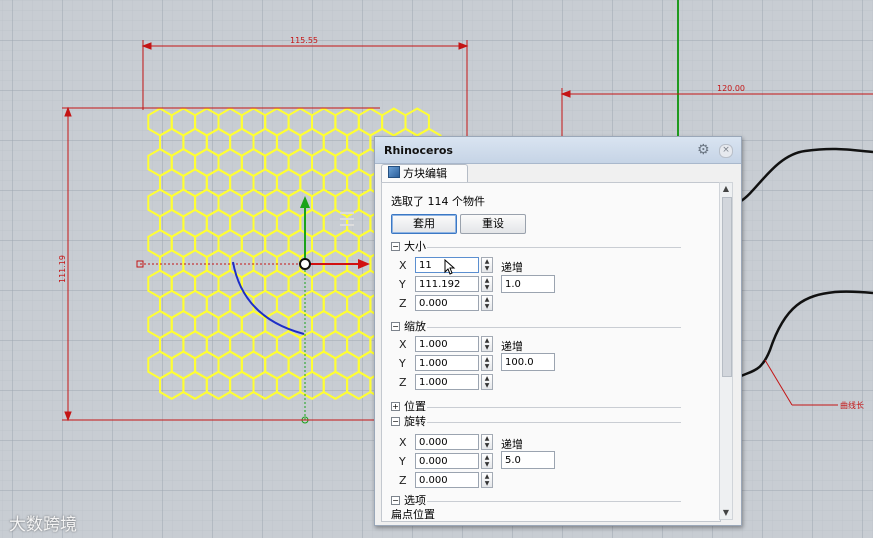 Image resolution: width=873 pixels, height=538 pixels. Describe the element at coordinates (487, 303) in the screenshot. I see `size-z-spinner: ▲ ▼` at that location.